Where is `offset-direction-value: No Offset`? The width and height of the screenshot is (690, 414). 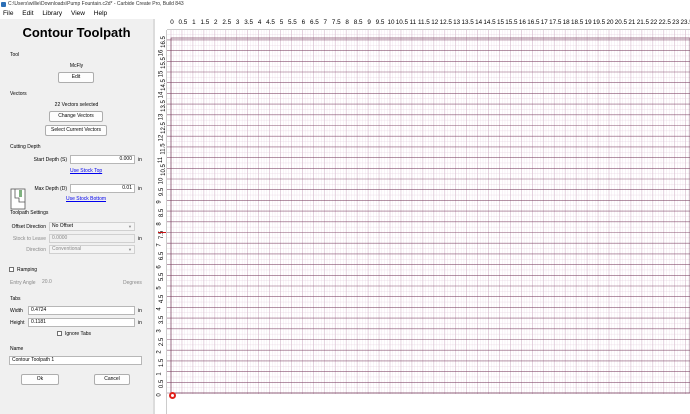
offset-direction-value: No Offset is located at coordinates (63, 226).